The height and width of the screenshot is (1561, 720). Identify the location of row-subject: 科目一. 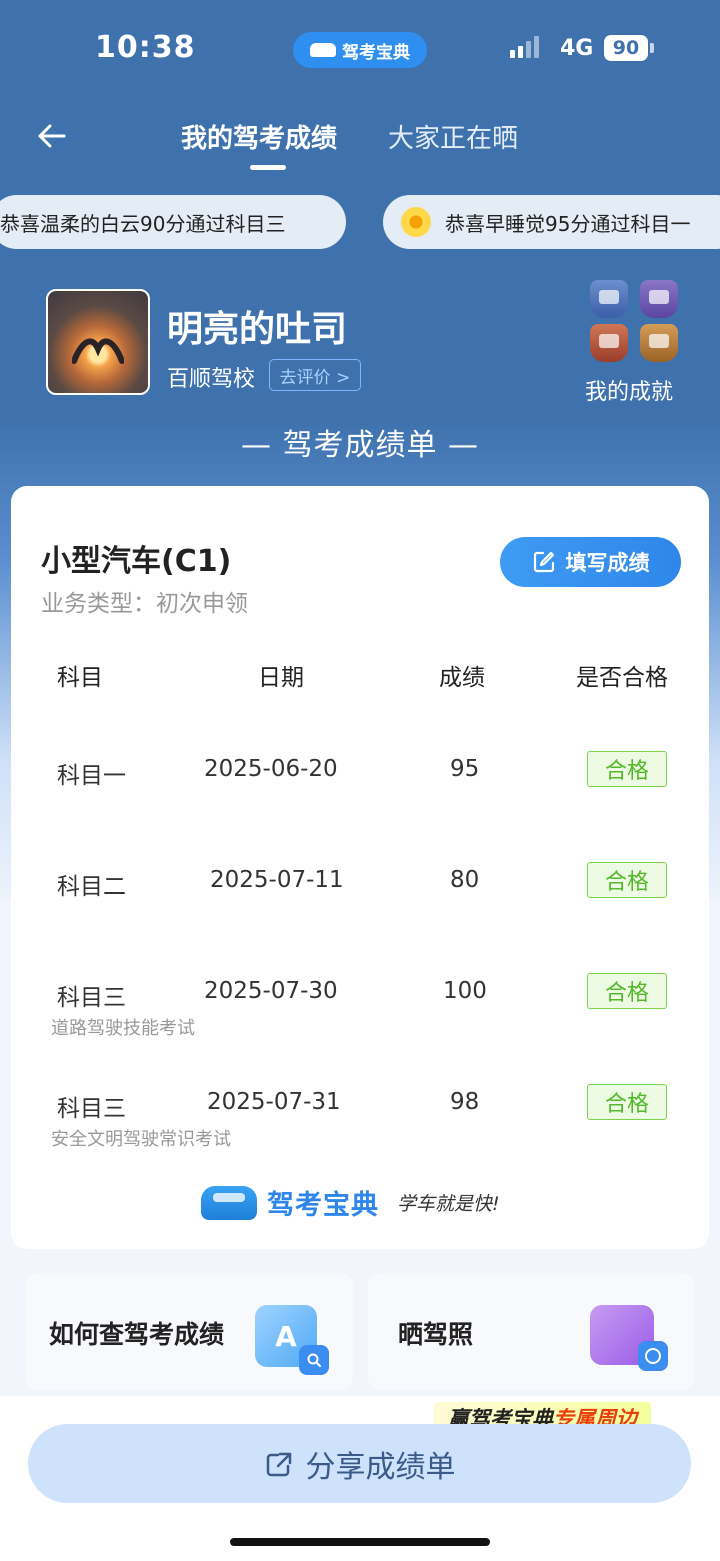
(91, 776).